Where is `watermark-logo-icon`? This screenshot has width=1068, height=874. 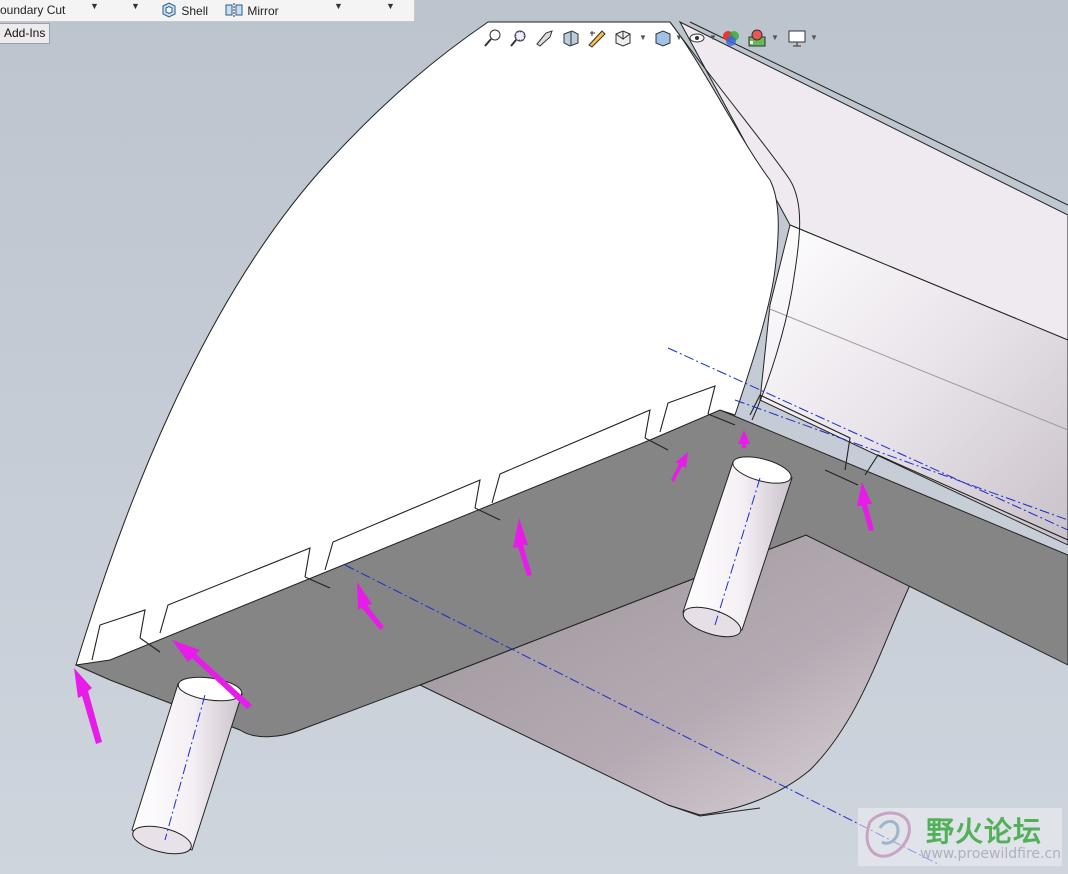 watermark-logo-icon is located at coordinates (888, 834).